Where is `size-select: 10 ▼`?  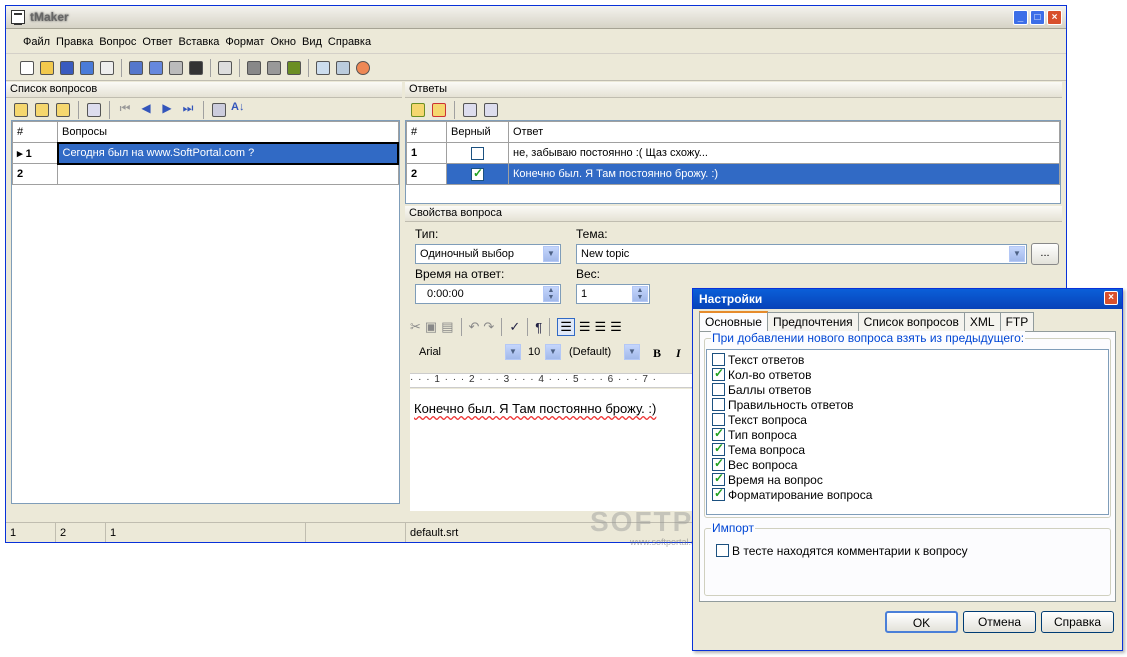 size-select: 10 ▼ is located at coordinates (543, 353).